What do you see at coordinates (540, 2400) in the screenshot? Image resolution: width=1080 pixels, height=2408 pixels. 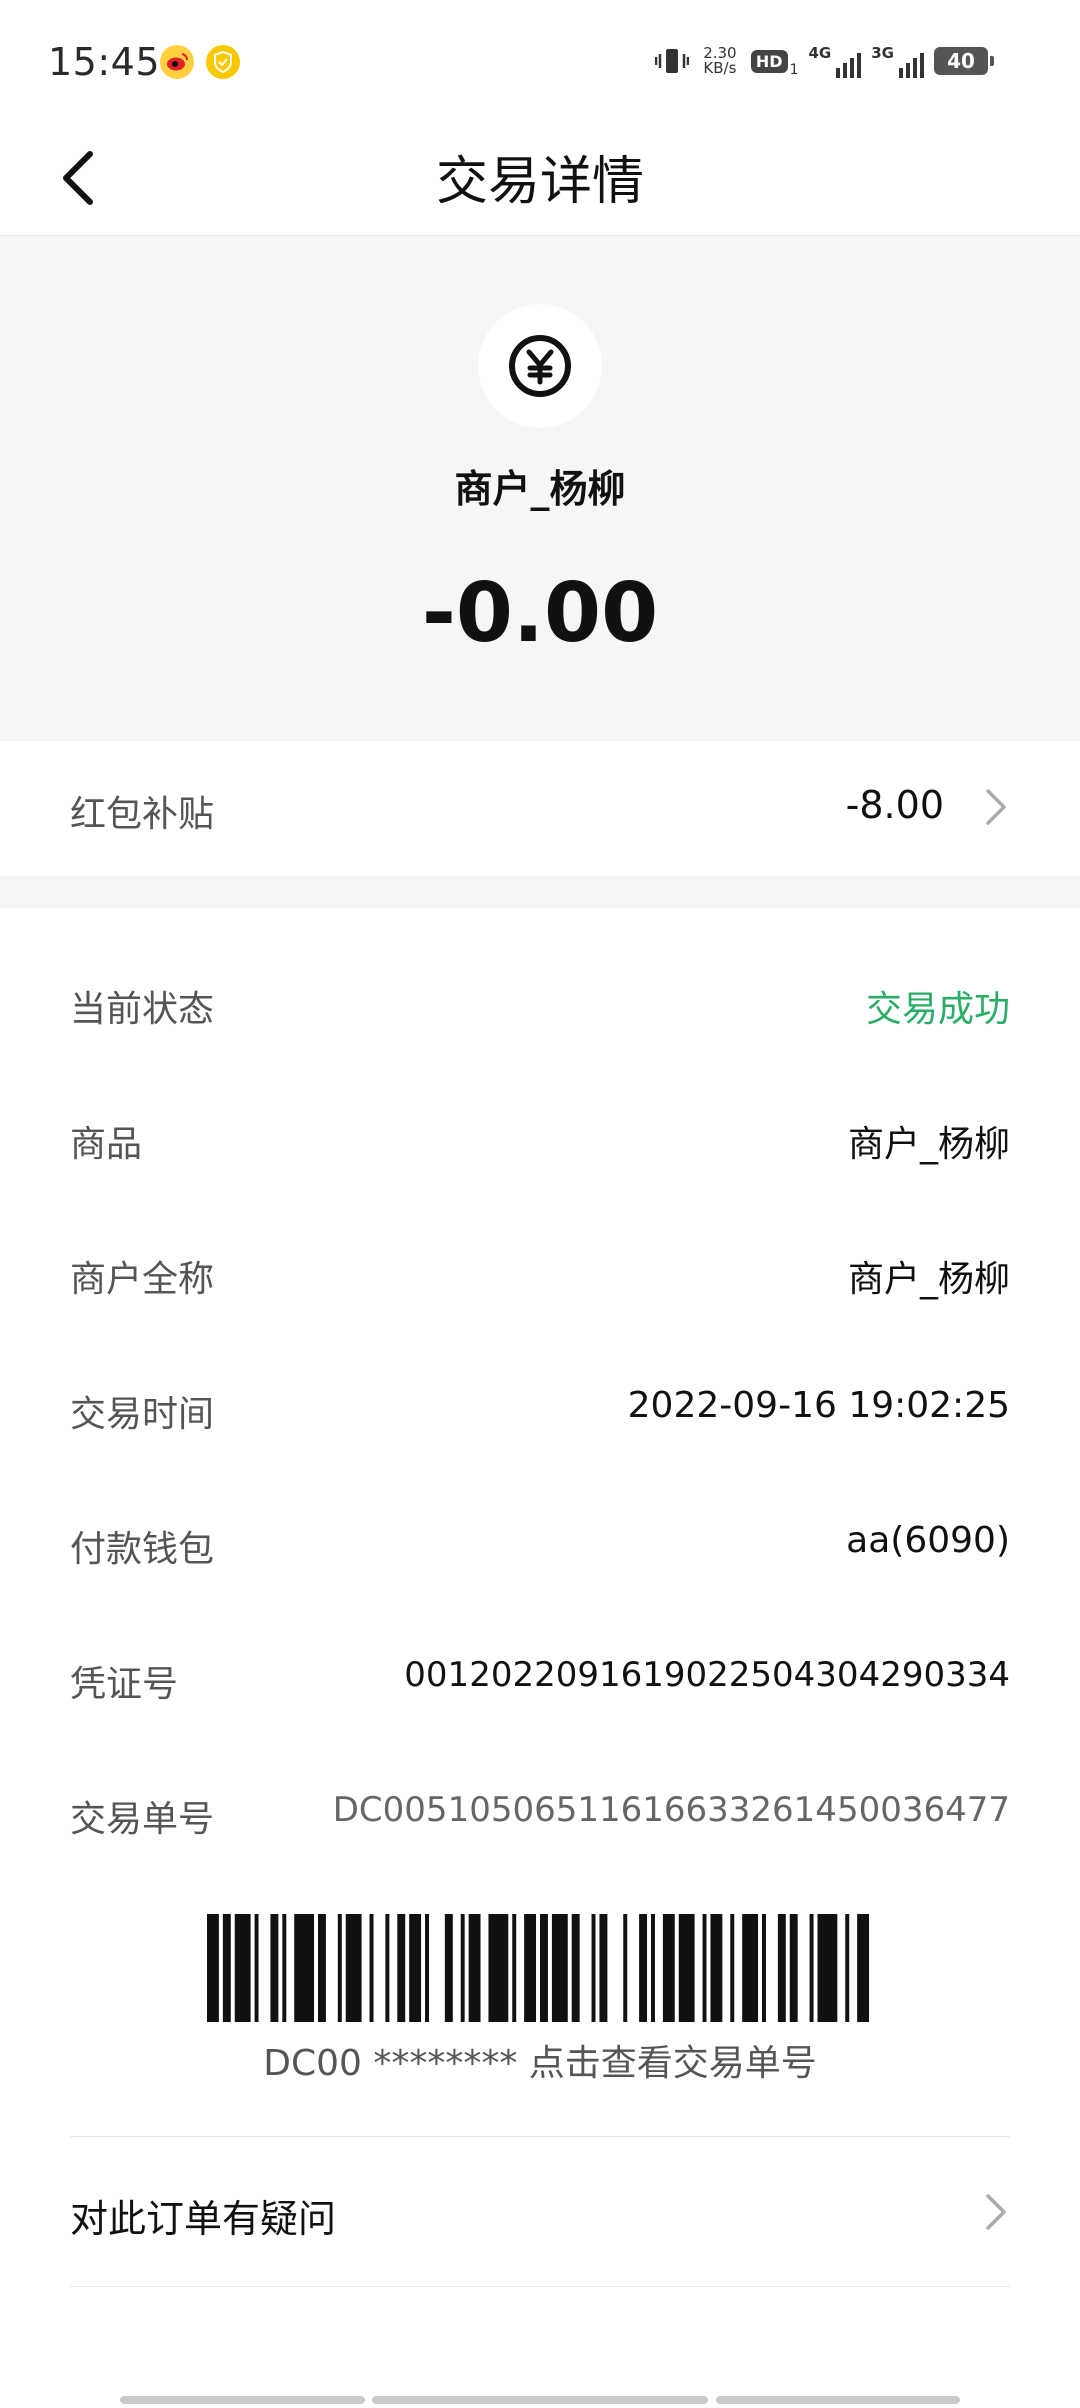 I see `nav-indicator-center` at bounding box center [540, 2400].